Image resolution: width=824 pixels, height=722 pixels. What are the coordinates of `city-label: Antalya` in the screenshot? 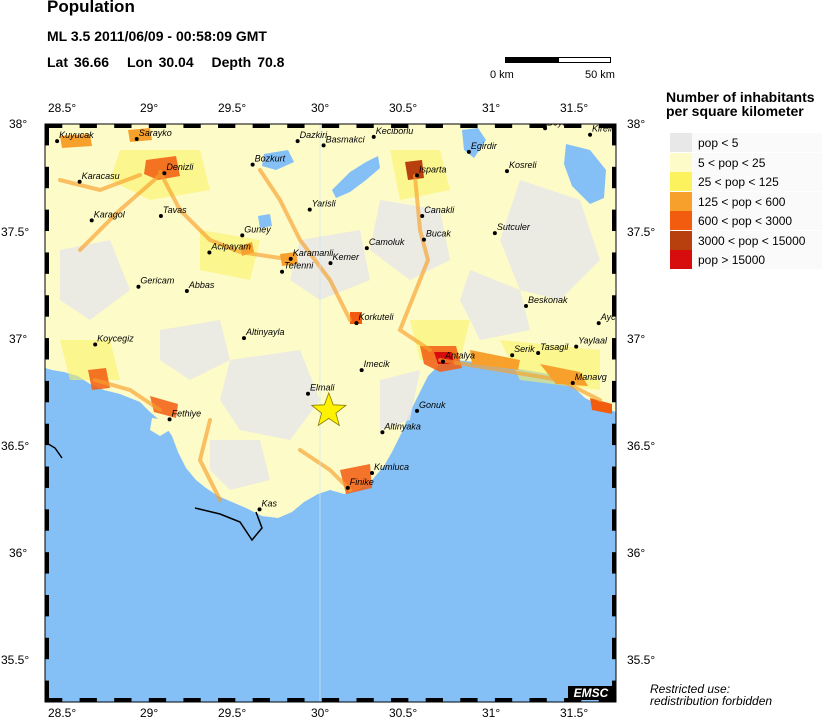 It's located at (459, 356).